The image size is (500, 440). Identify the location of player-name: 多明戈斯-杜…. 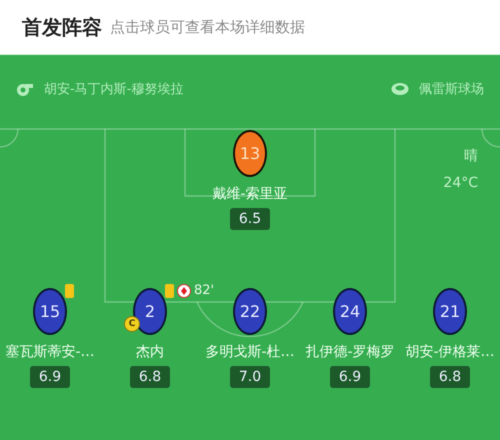
(250, 352).